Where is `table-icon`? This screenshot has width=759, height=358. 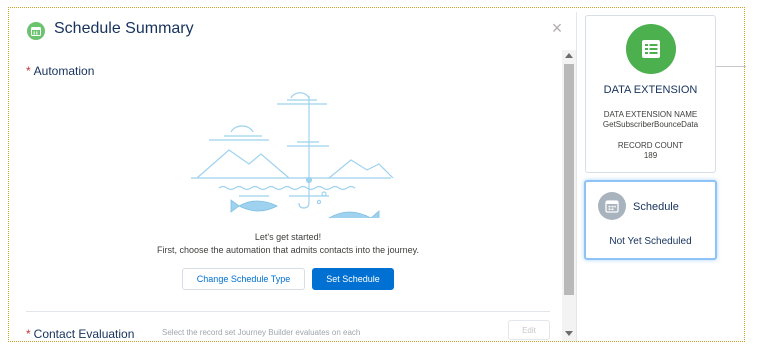
table-icon is located at coordinates (651, 49).